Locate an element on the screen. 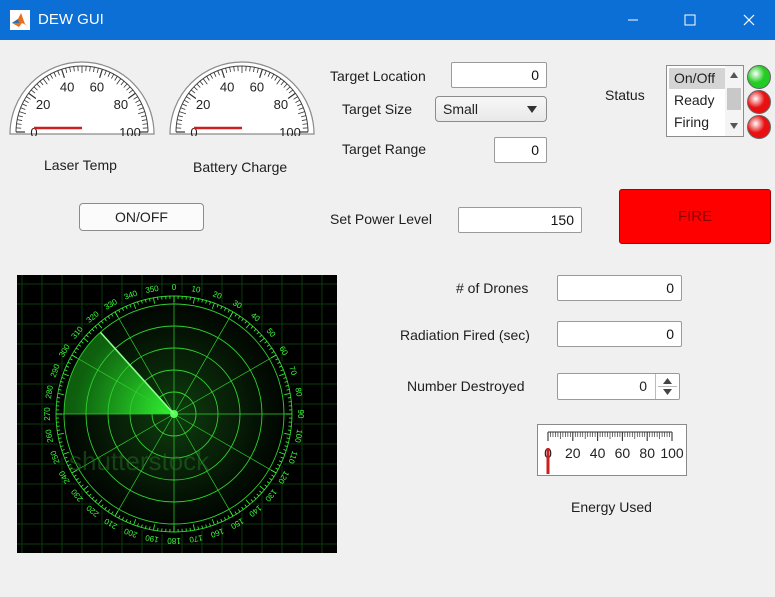  target-size-label: Target Size is located at coordinates (377, 109).